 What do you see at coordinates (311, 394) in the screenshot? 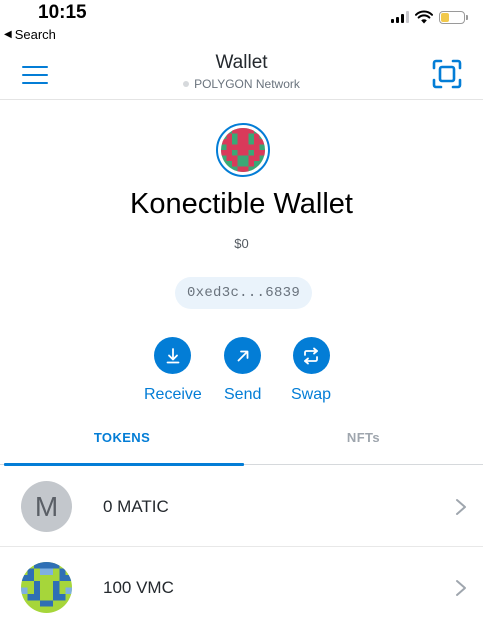
I see `swap-label: Swap` at bounding box center [311, 394].